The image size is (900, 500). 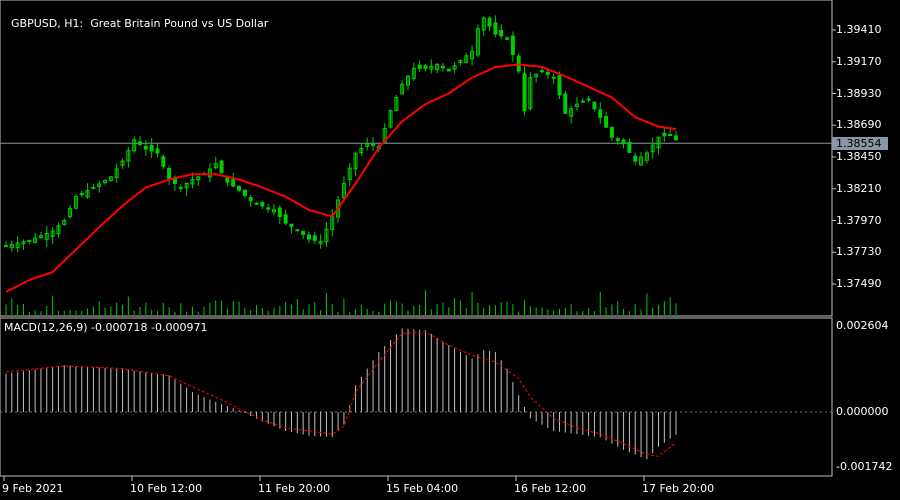 What do you see at coordinates (859, 220) in the screenshot?
I see `price-tick-label: 1.37970` at bounding box center [859, 220].